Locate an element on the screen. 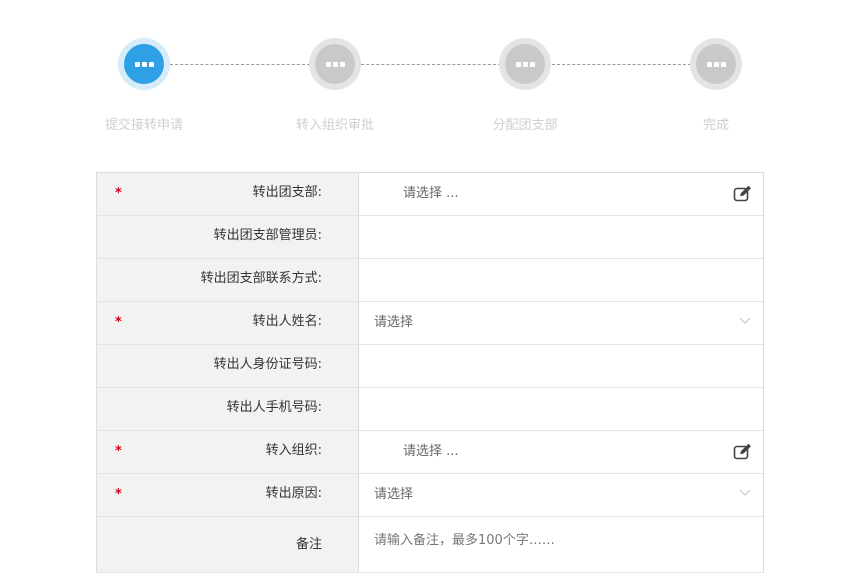 This screenshot has width=865, height=580. step-4-indicator is located at coordinates (716, 64).